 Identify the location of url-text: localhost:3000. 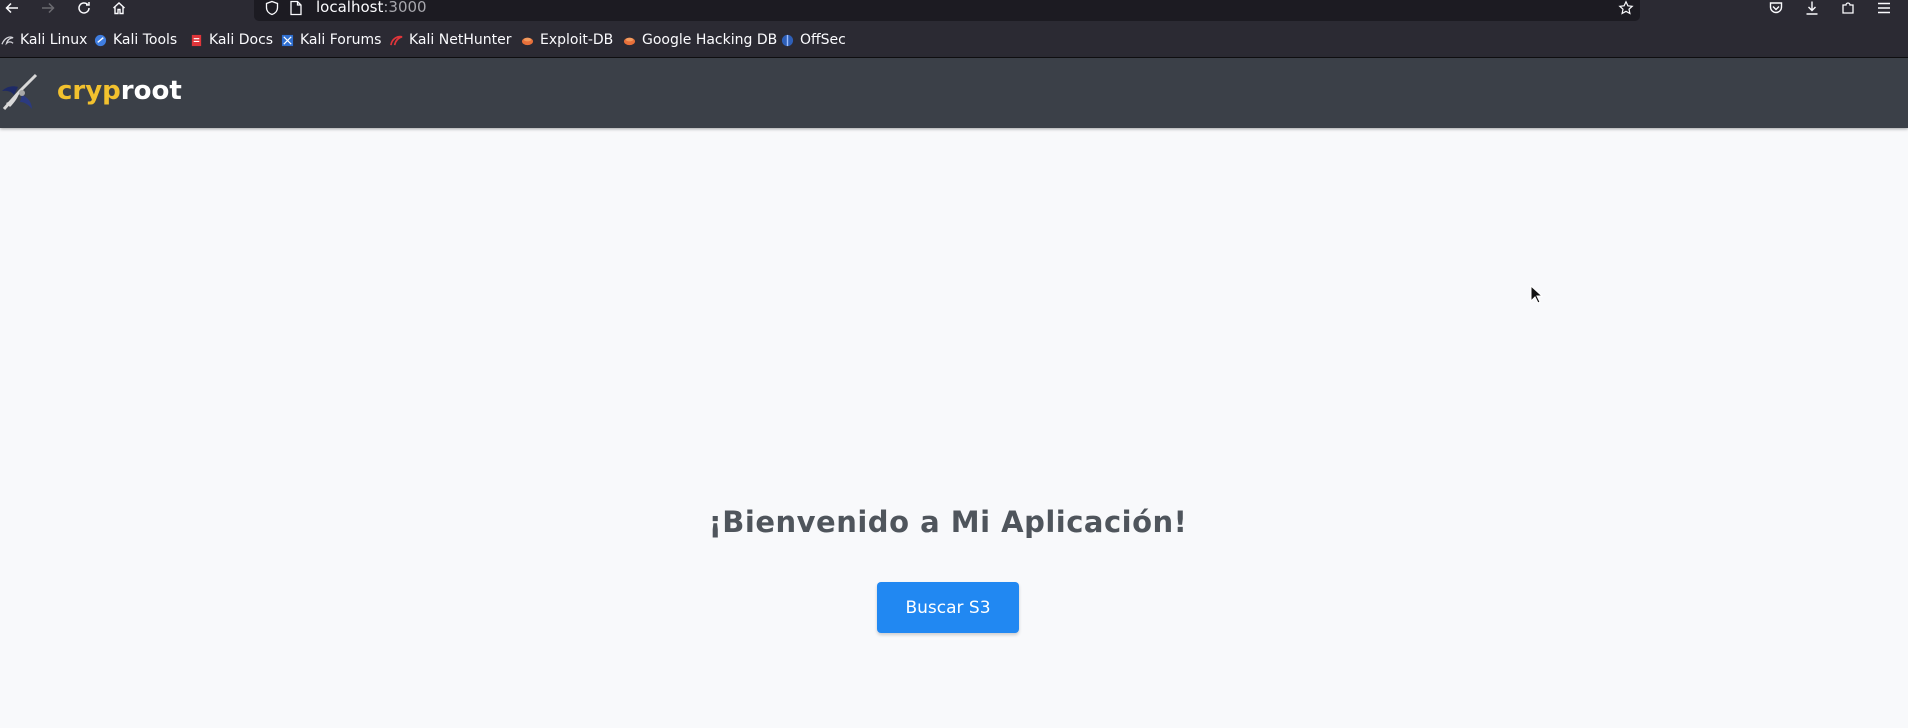
(371, 8).